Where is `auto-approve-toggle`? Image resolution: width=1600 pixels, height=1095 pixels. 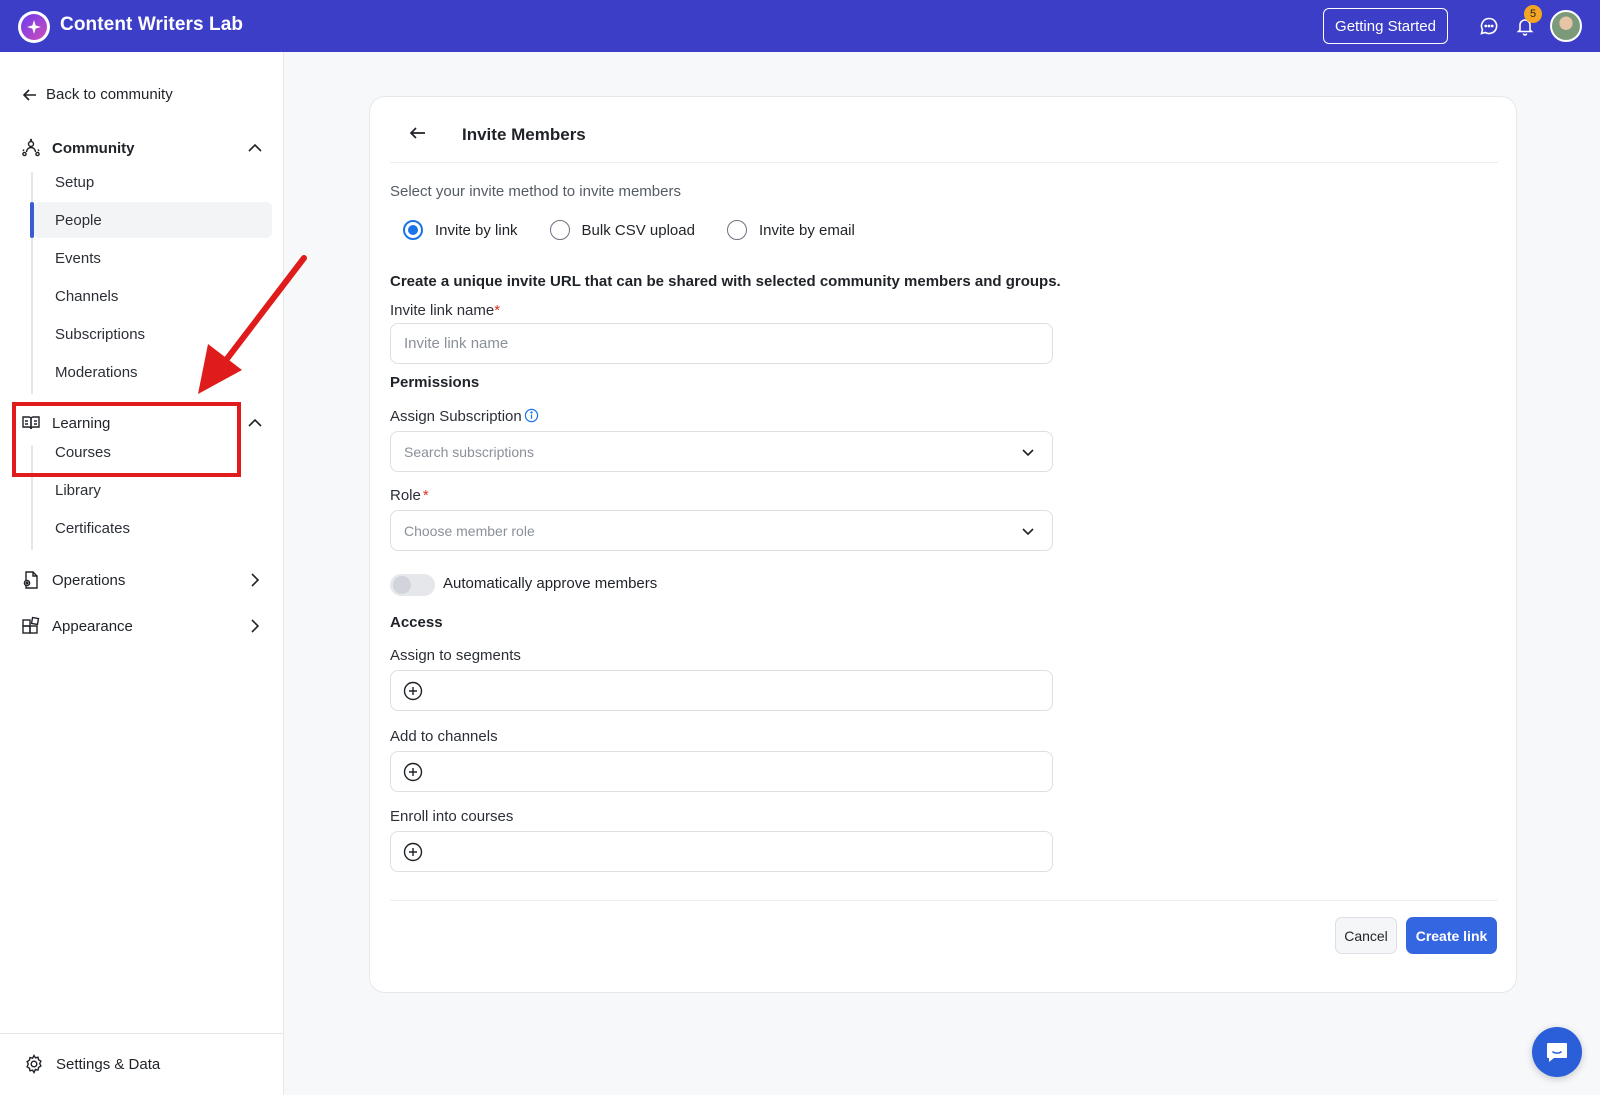 auto-approve-toggle is located at coordinates (412, 585).